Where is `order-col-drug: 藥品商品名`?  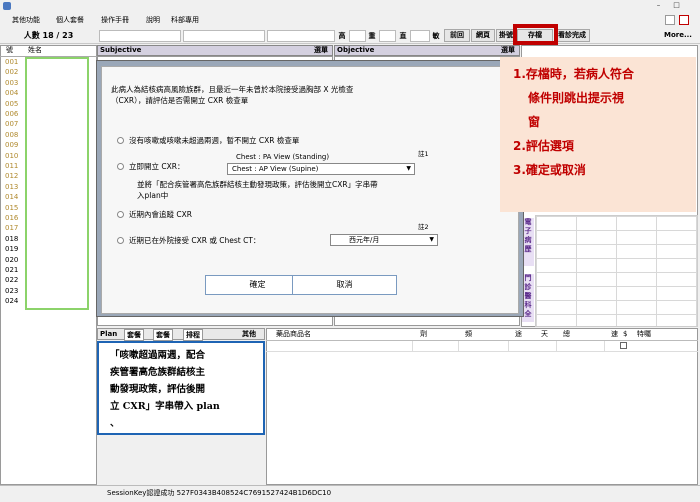 order-col-drug: 藥品商品名 is located at coordinates (293, 334).